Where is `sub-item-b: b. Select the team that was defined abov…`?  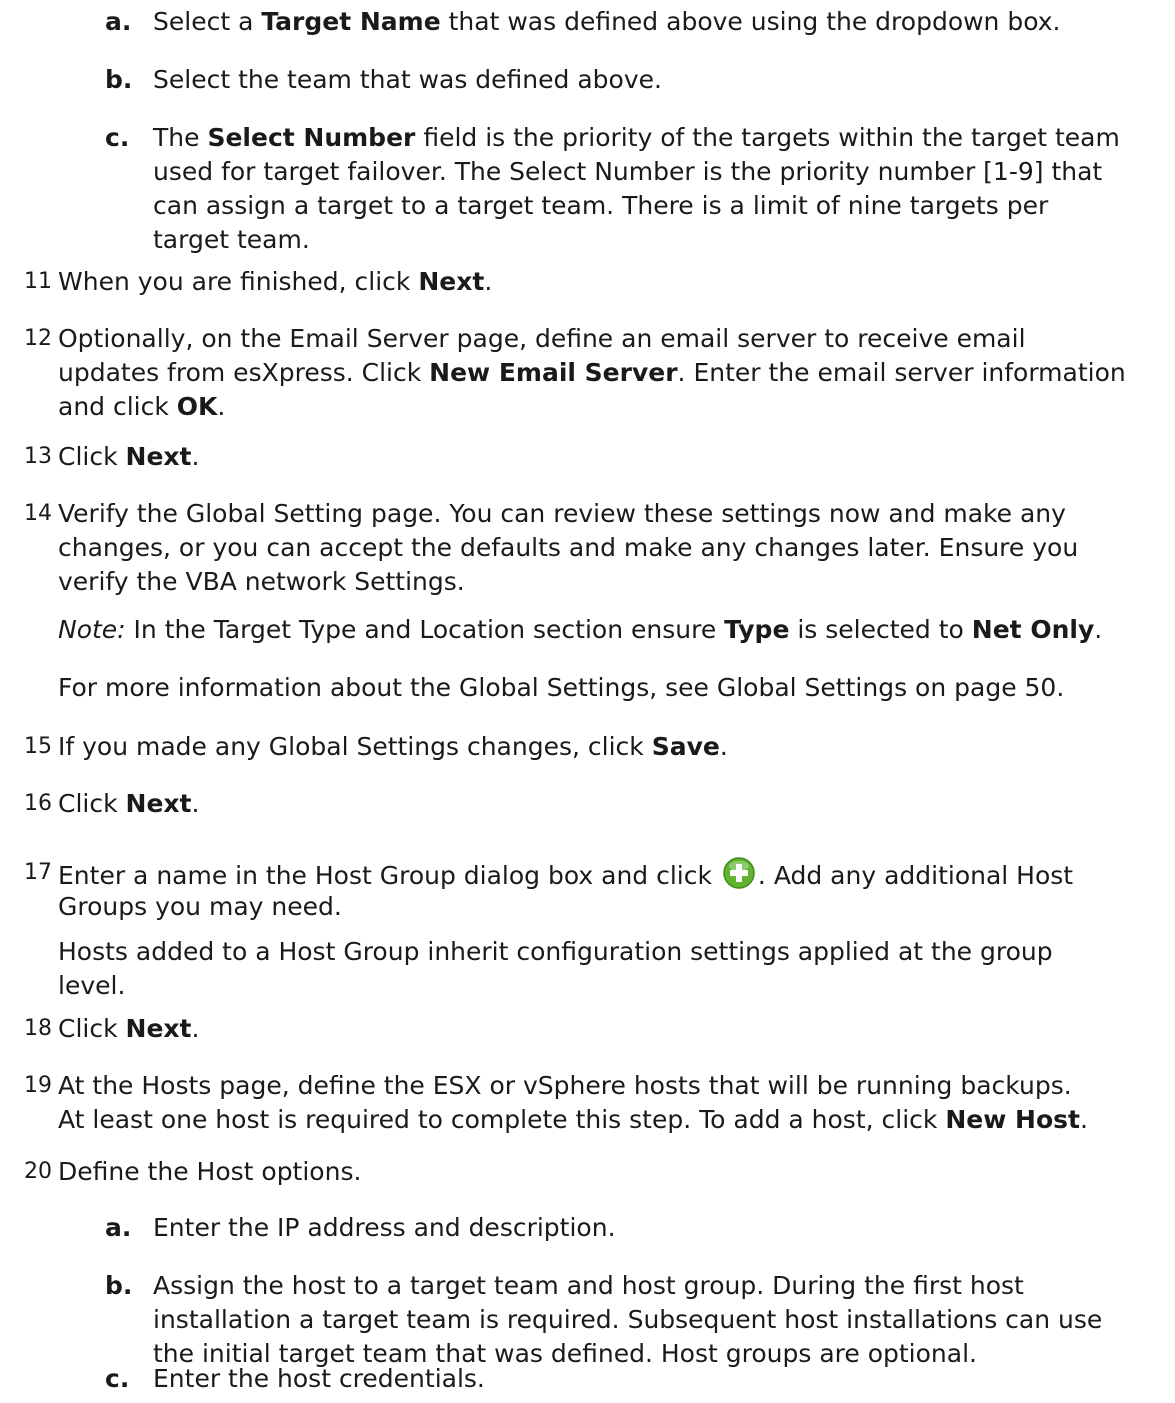 sub-item-b: b. Select the team that was defined abov… is located at coordinates (587, 80).